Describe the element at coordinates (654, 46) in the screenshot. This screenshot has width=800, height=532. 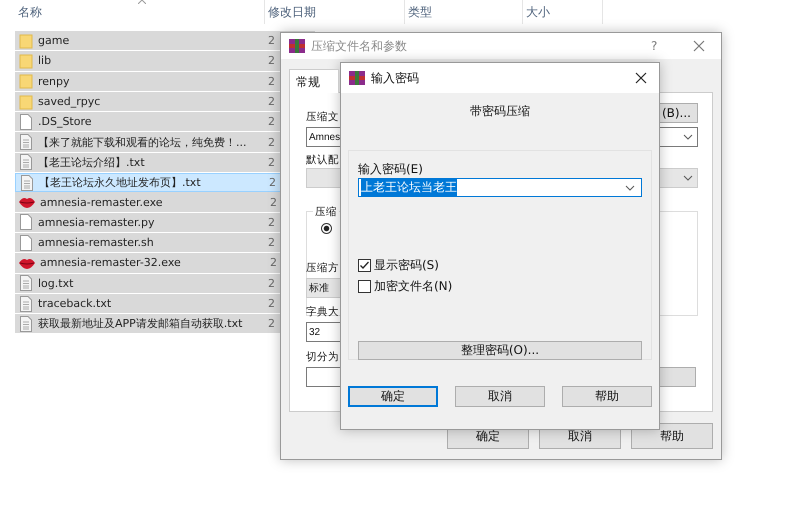
I see `help-button: ?` at that location.